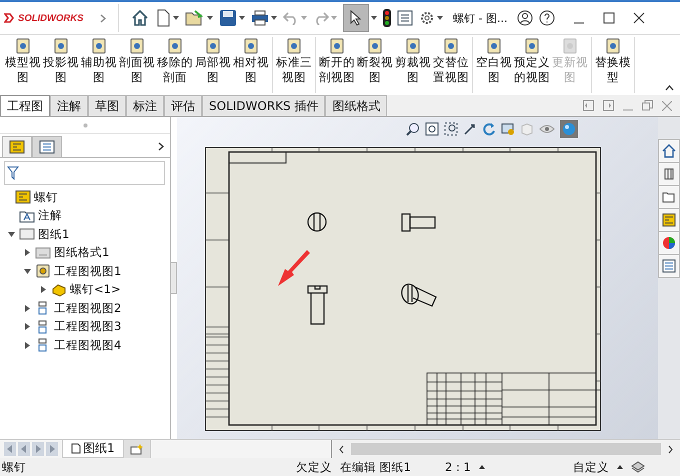 This screenshot has width=680, height=476. Describe the element at coordinates (107, 105) in the screenshot. I see `ribbon-tab: 草图` at that location.